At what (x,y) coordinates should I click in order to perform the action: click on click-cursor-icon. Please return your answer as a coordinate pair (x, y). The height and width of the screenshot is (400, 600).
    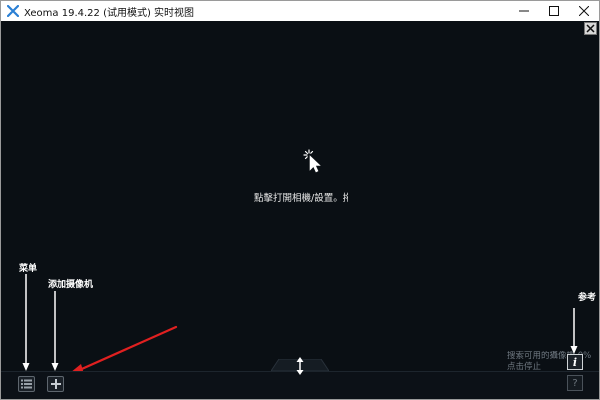
    Looking at the image, I should click on (314, 161).